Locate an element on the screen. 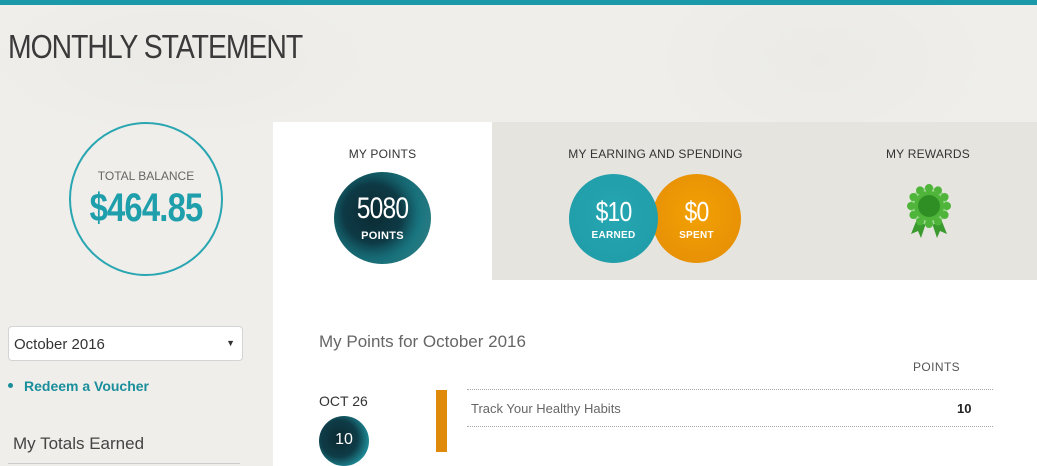 This screenshot has width=1037, height=466. points-total-value: 5080 is located at coordinates (382, 208).